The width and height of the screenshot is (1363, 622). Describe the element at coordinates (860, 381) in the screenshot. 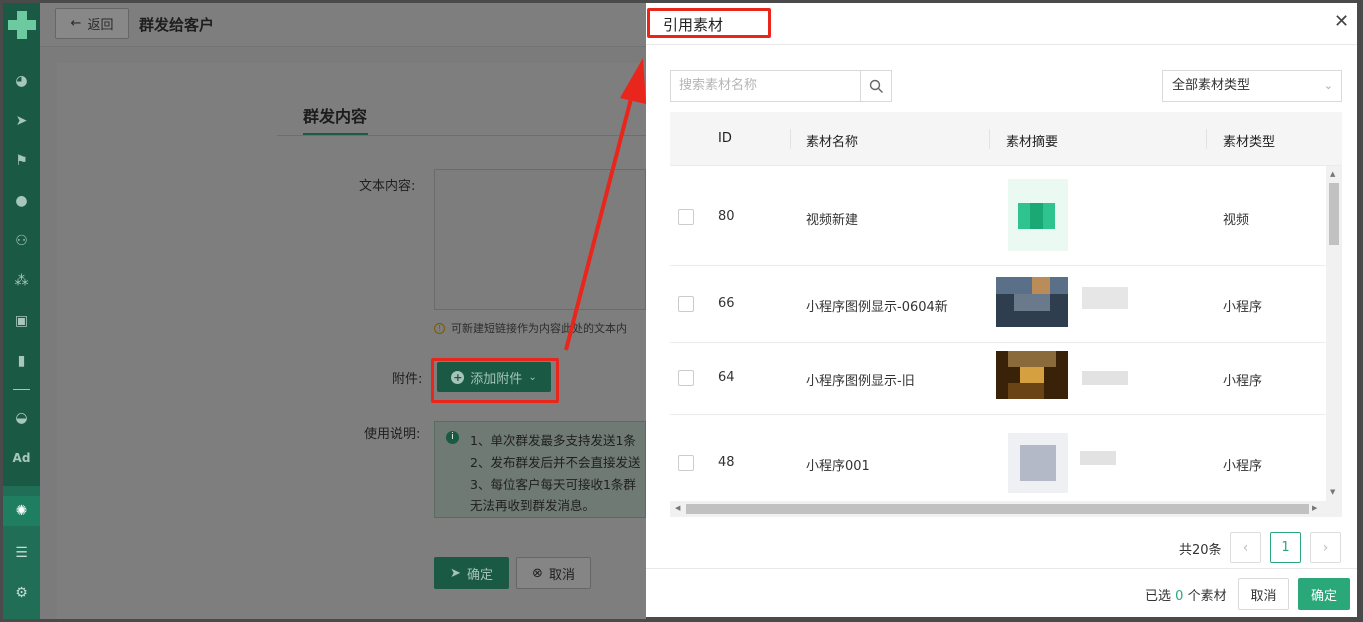

I see `row-name: 小程序图例显示-旧` at that location.